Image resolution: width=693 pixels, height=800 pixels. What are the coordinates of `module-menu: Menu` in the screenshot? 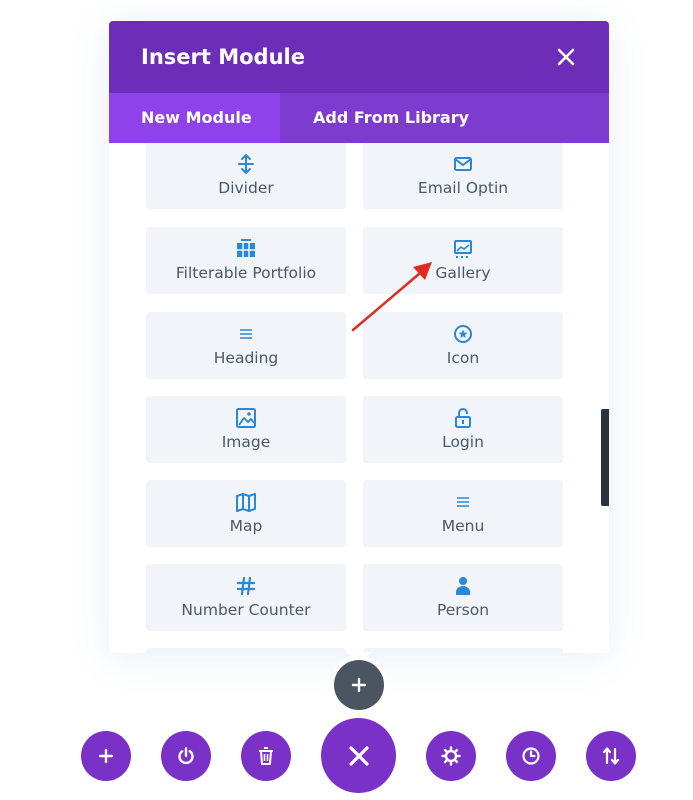 It's located at (463, 513).